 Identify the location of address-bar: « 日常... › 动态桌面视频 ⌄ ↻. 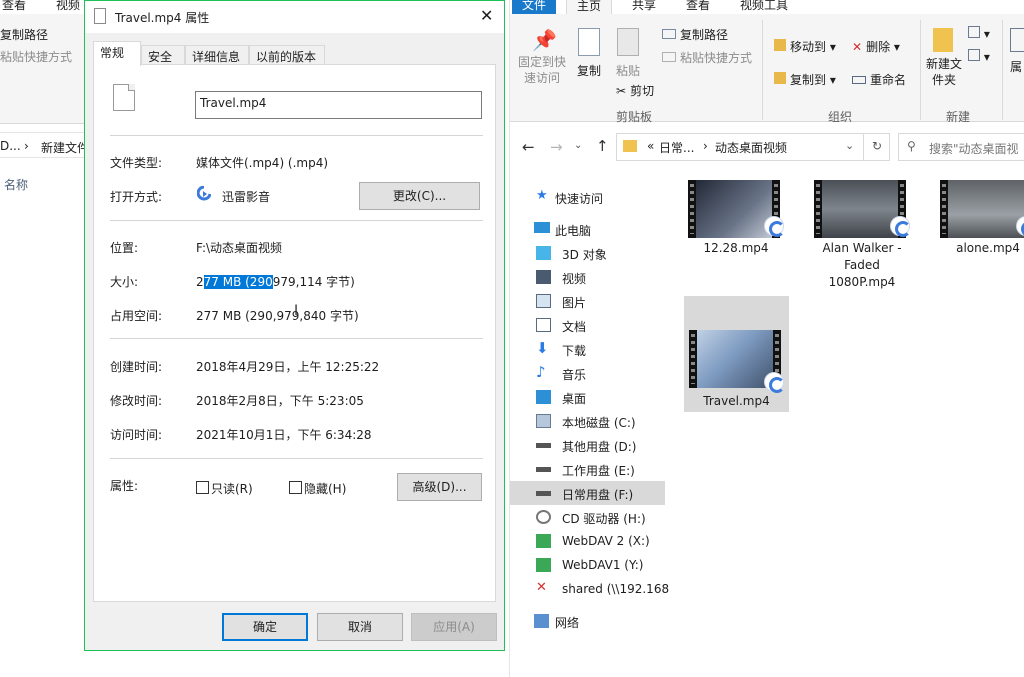
(753, 147).